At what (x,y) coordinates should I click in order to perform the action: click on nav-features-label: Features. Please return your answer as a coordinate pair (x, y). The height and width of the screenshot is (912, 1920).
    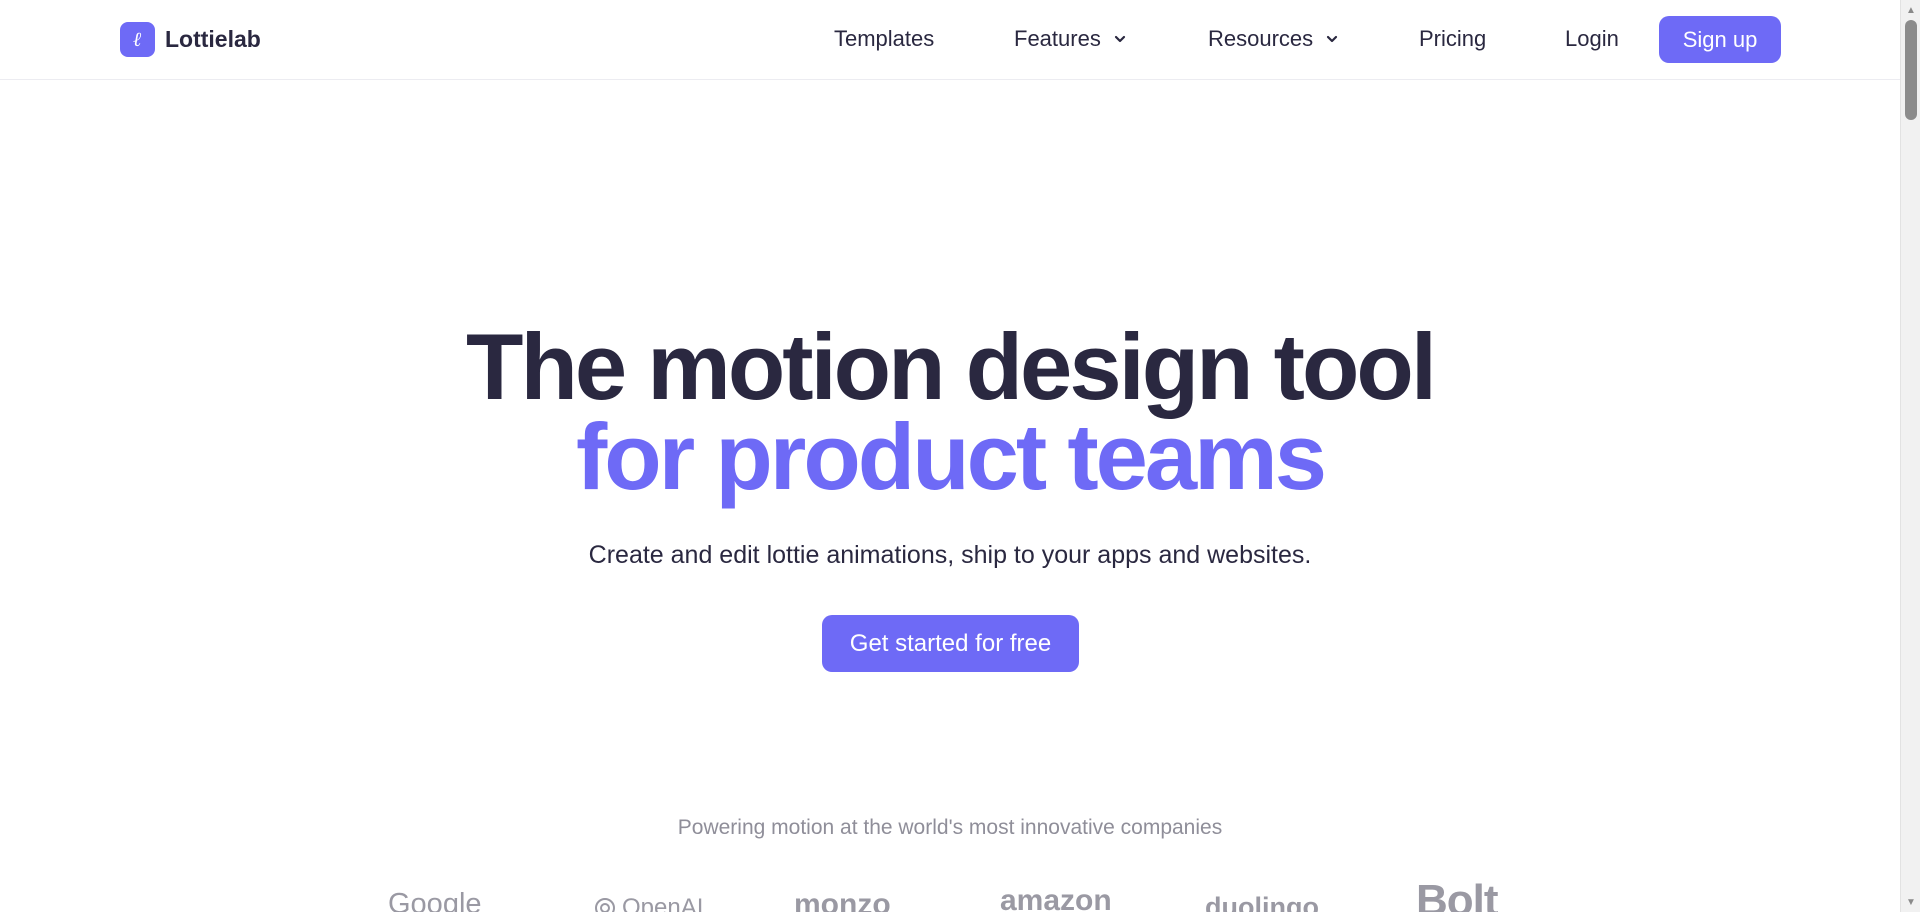
    Looking at the image, I should click on (1057, 38).